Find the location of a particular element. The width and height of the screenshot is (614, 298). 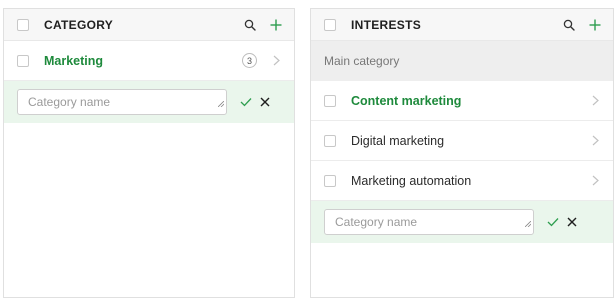

count-badge: 3 is located at coordinates (249, 60).